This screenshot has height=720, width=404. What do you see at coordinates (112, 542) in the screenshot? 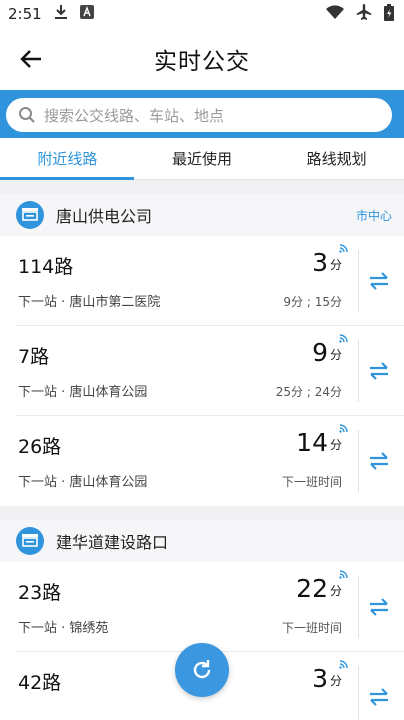
I see `stop-name: 建华道建设路口` at bounding box center [112, 542].